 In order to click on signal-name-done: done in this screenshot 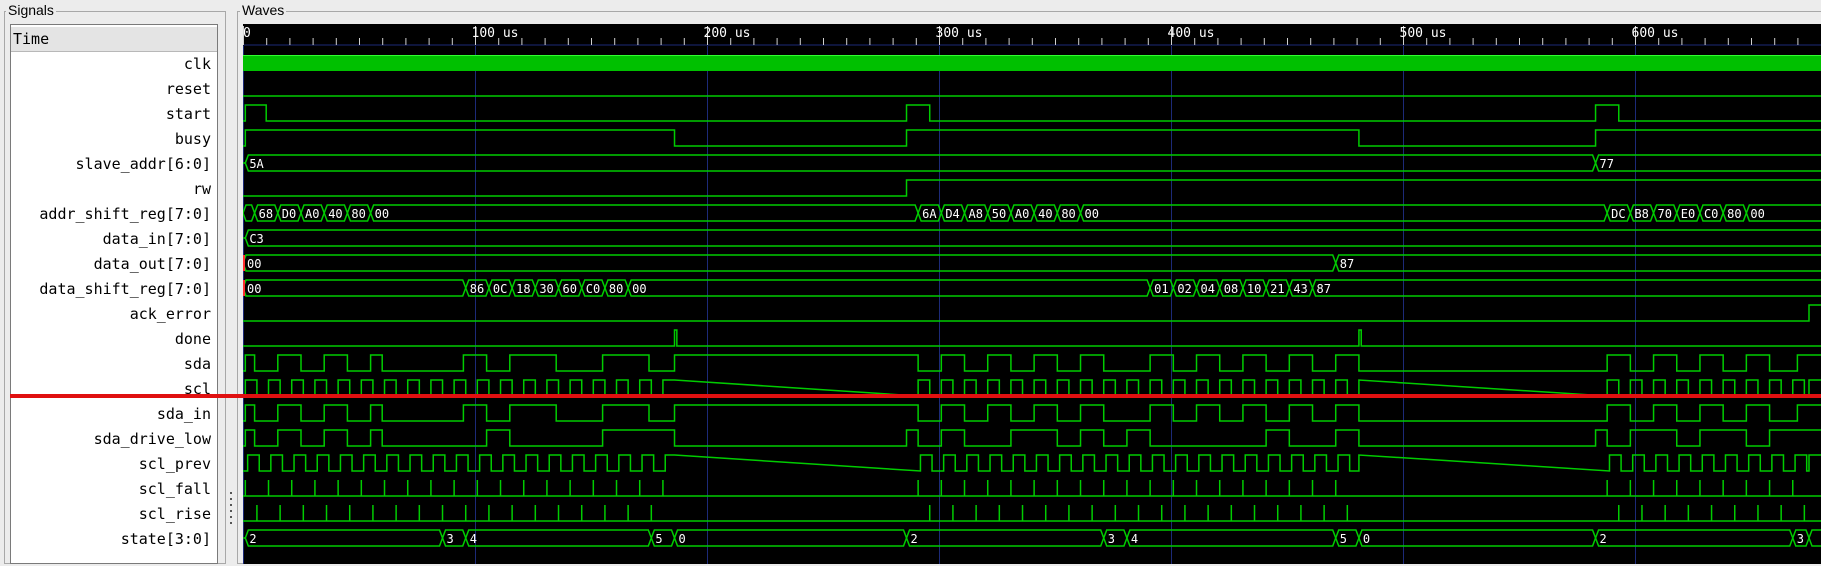, I will do `click(114, 339)`.